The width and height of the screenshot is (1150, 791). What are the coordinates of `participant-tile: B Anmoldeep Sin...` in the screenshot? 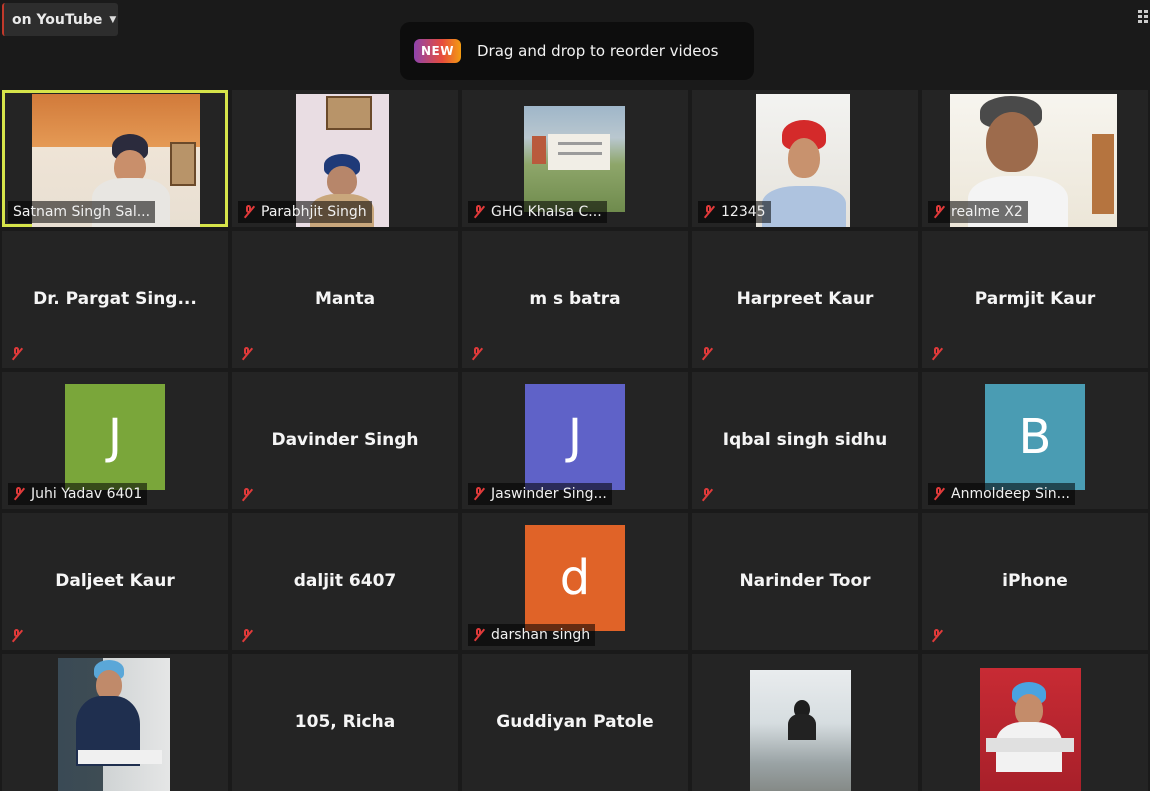 It's located at (1035, 440).